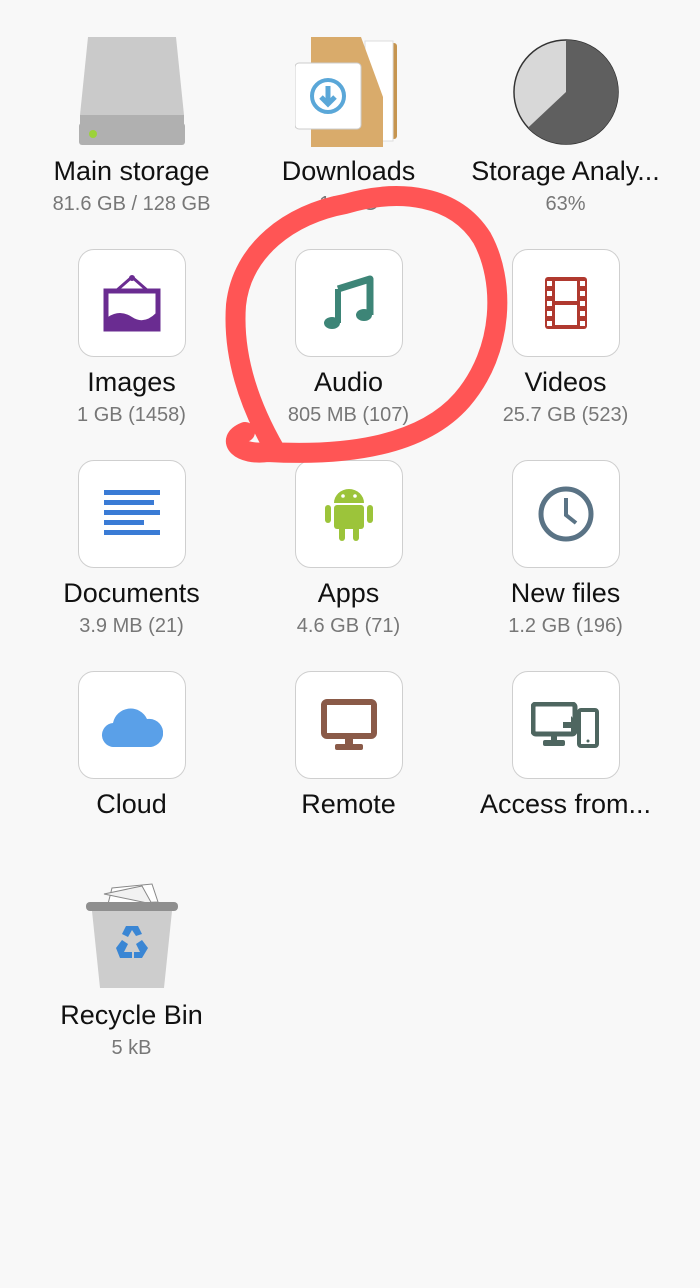 The height and width of the screenshot is (1288, 700). What do you see at coordinates (348, 415) in the screenshot?
I see `tile-subtitle: 805 MB (107)` at bounding box center [348, 415].